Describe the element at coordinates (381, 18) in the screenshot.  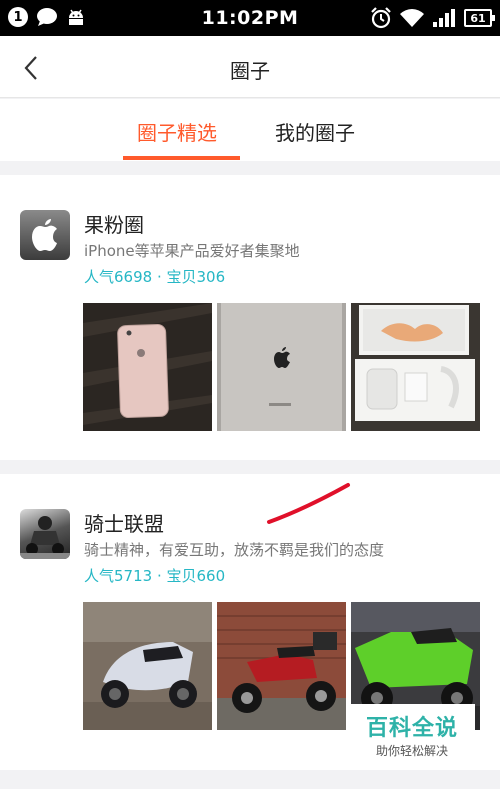
I see `alarm-clock-icon` at that location.